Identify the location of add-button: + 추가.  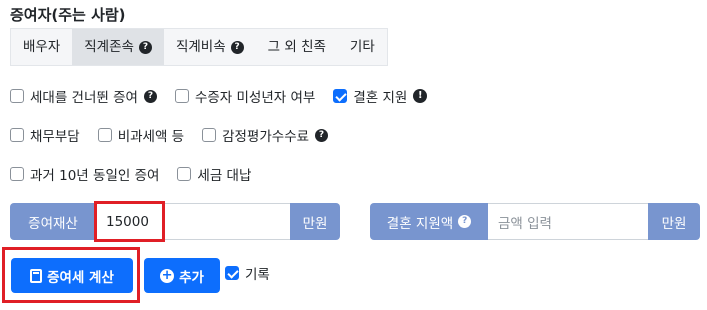
(182, 275).